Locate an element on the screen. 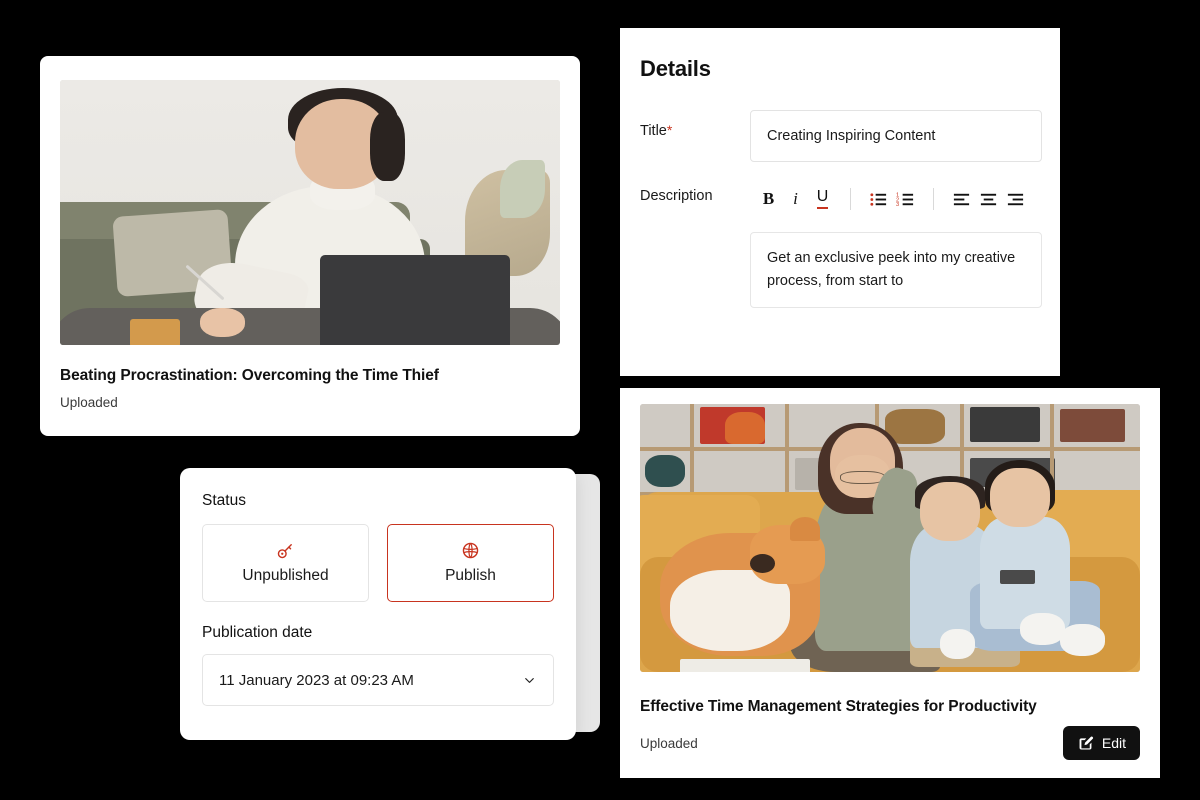  rich-text-toolbar: B i U 1 2 3 is located at coordinates (898, 199).